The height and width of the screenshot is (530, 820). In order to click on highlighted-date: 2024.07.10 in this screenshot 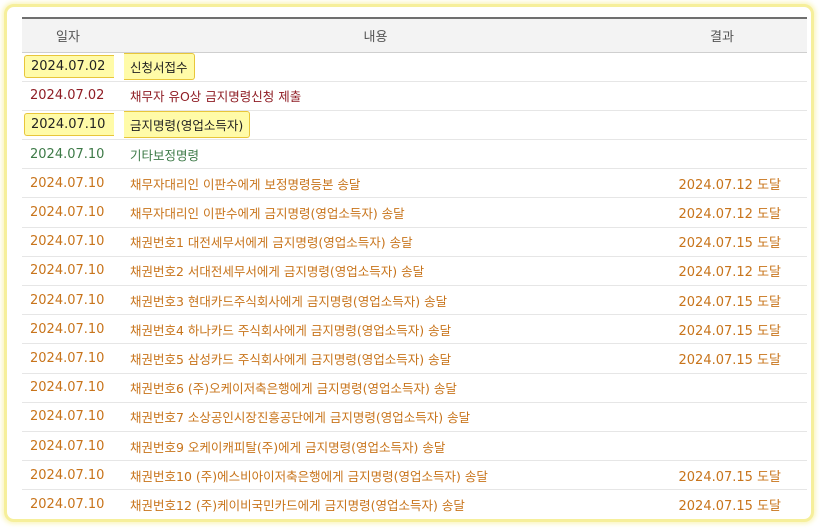, I will do `click(69, 125)`.